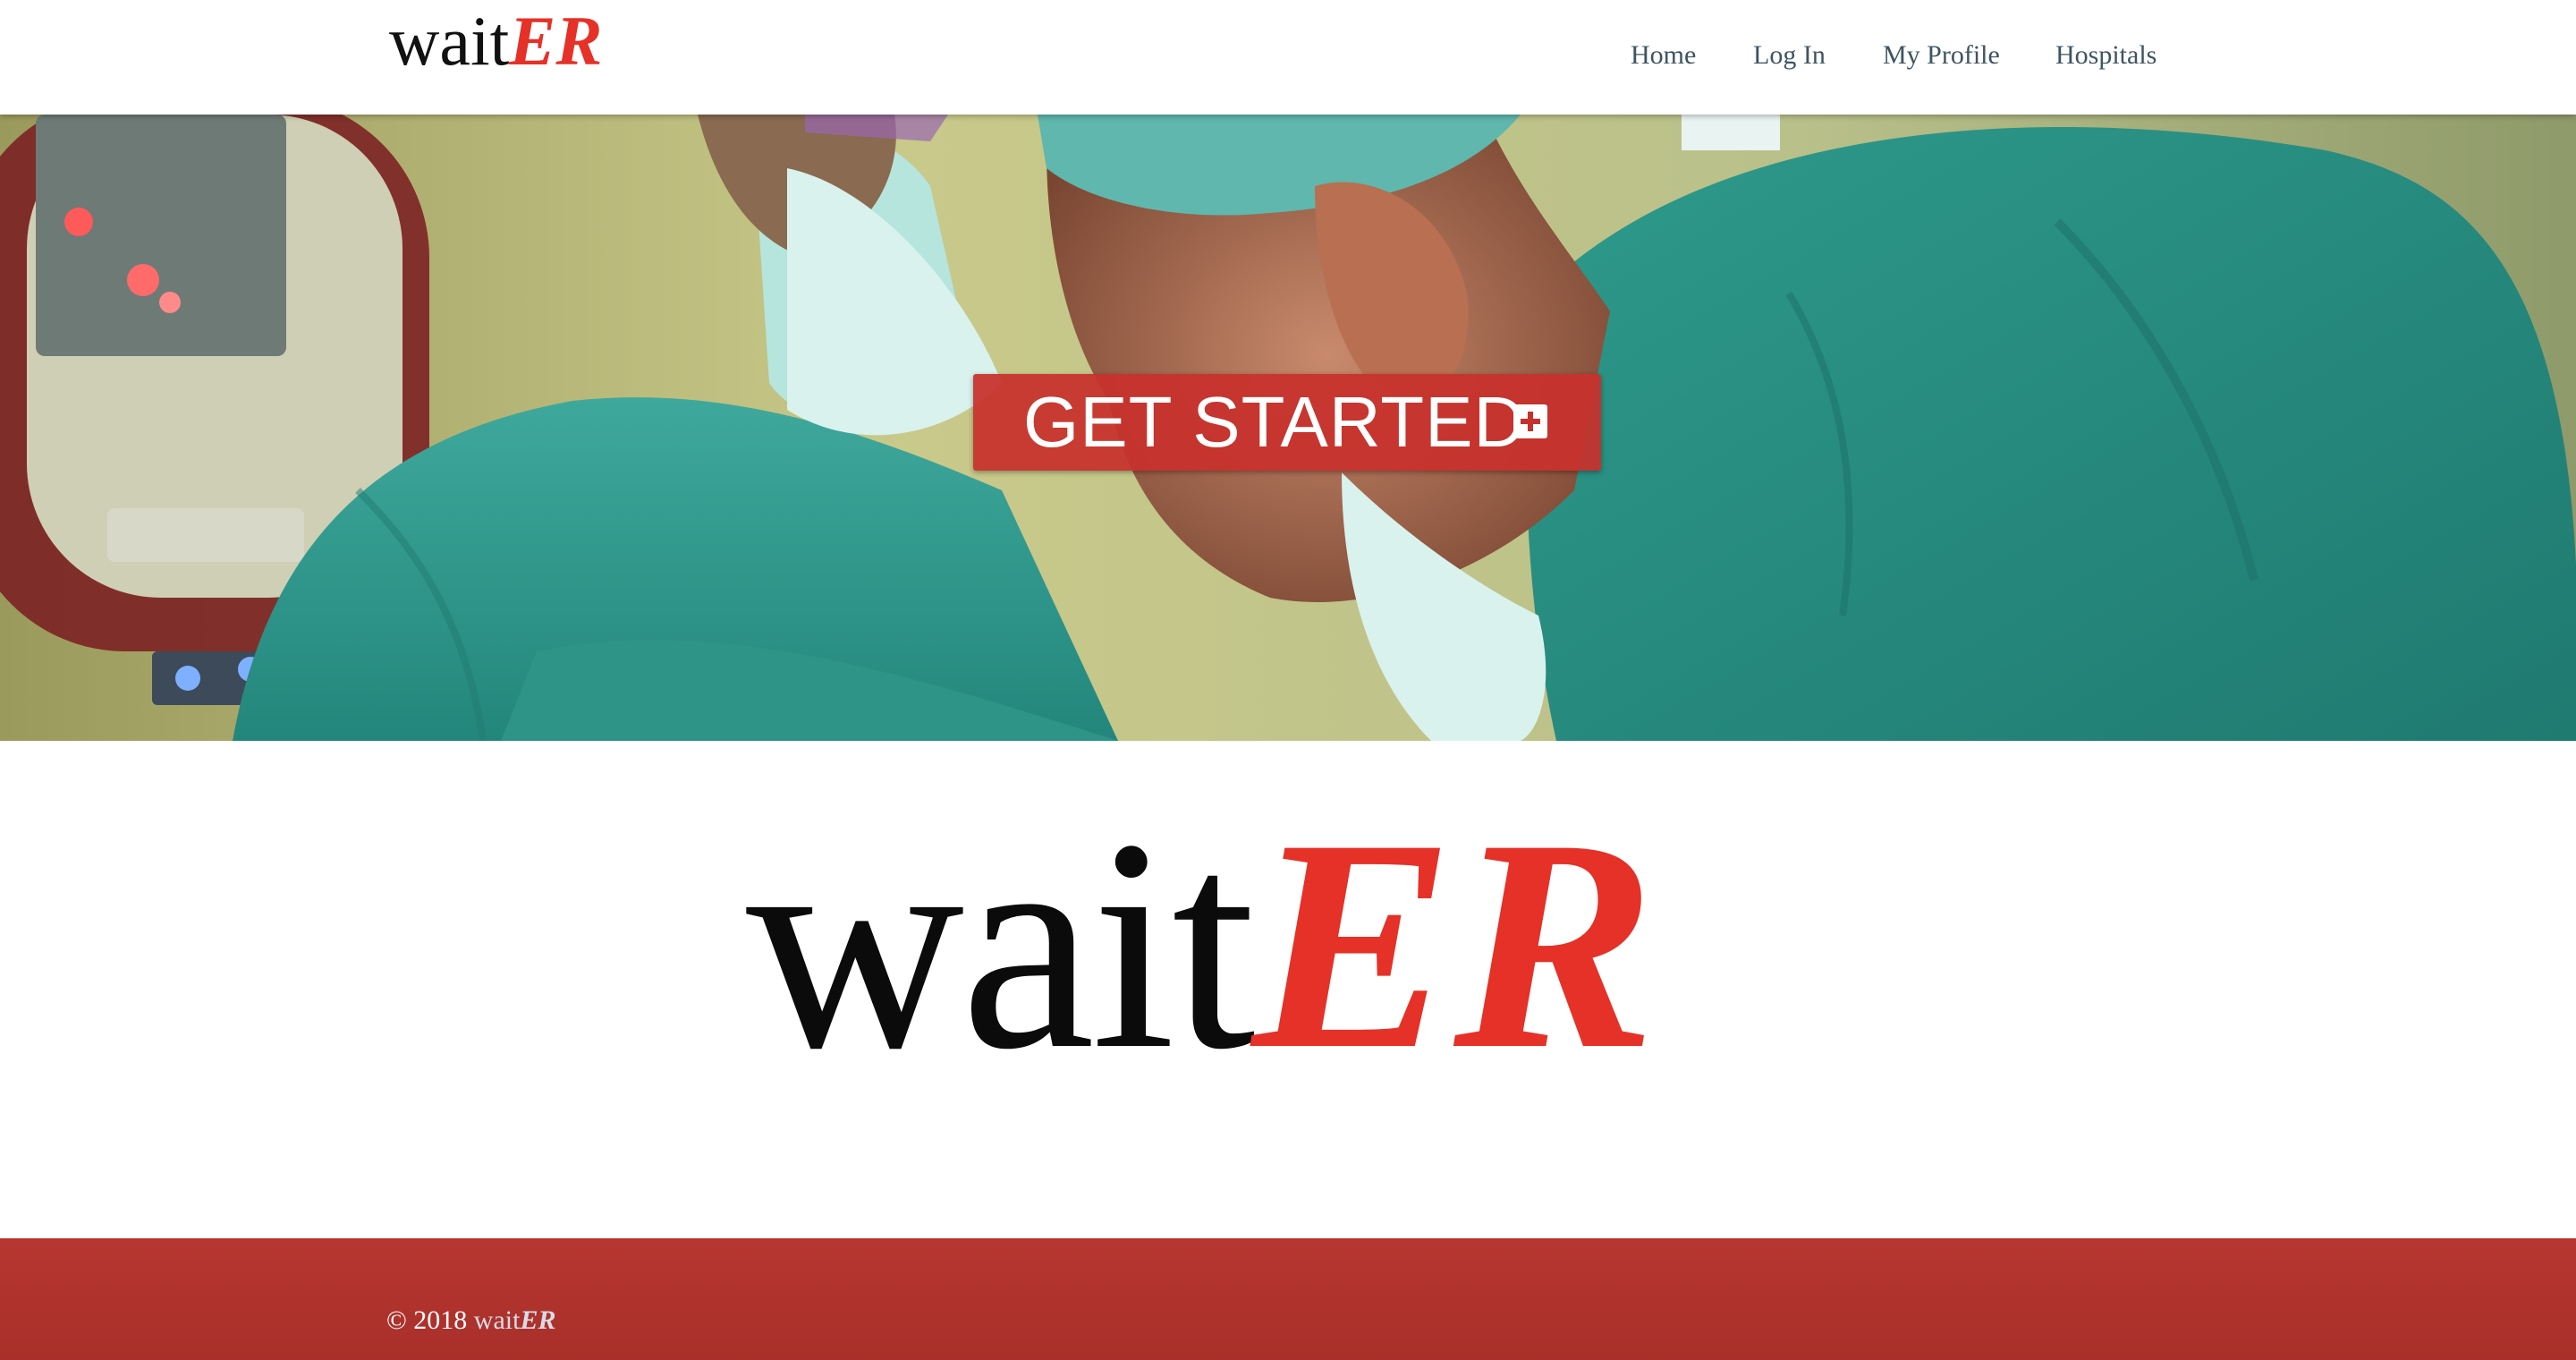 The image size is (2576, 1360). I want to click on footer-brand-wait: wait, so click(497, 1320).